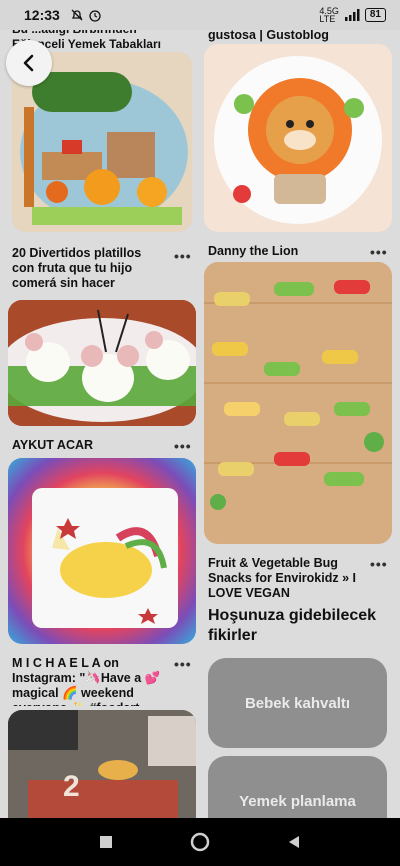 The width and height of the screenshot is (400, 866). Describe the element at coordinates (375, 15) in the screenshot. I see `battery-icon: 81` at that location.